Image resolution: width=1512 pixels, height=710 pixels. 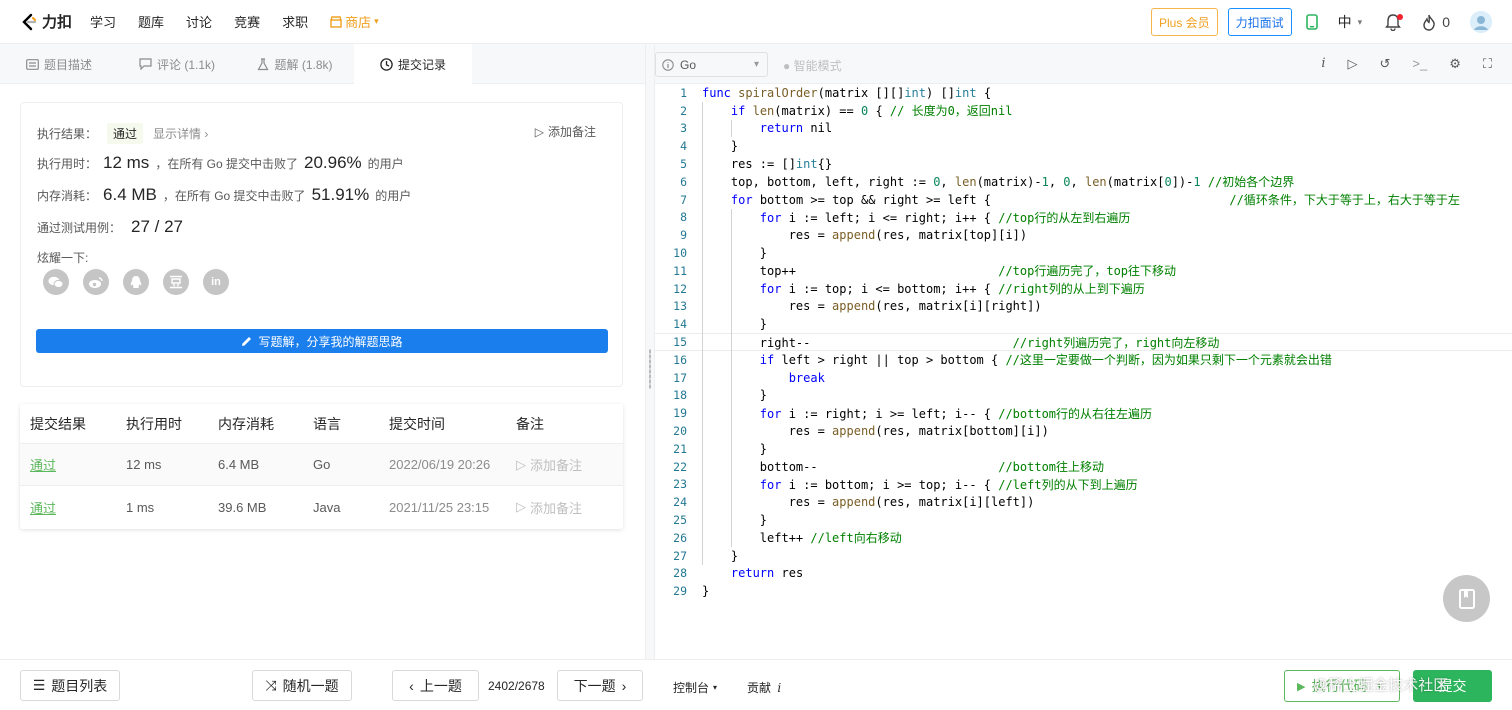 I want to click on console-toggle: 控制台 ▾, so click(x=695, y=687).